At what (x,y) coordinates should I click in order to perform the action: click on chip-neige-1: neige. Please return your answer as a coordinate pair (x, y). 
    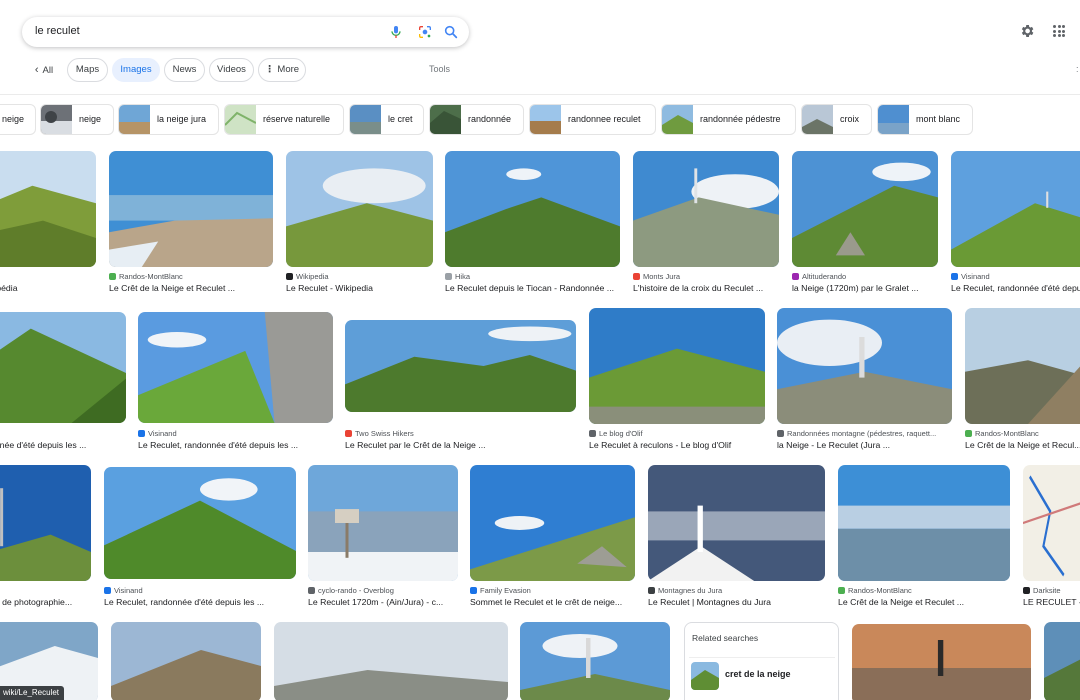
    Looking at the image, I should click on (18, 119).